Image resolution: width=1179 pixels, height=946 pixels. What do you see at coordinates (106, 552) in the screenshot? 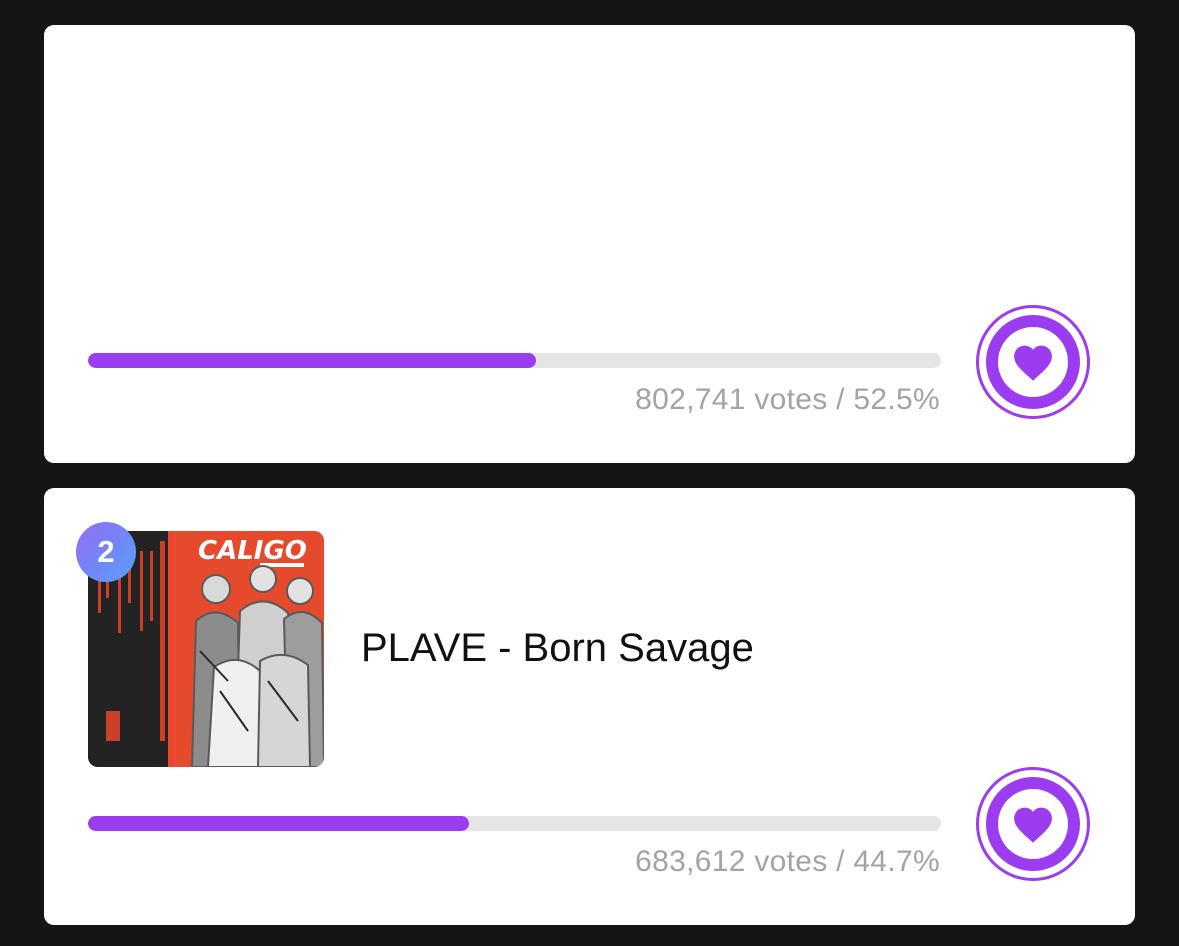
I see `rank-badge: 2` at bounding box center [106, 552].